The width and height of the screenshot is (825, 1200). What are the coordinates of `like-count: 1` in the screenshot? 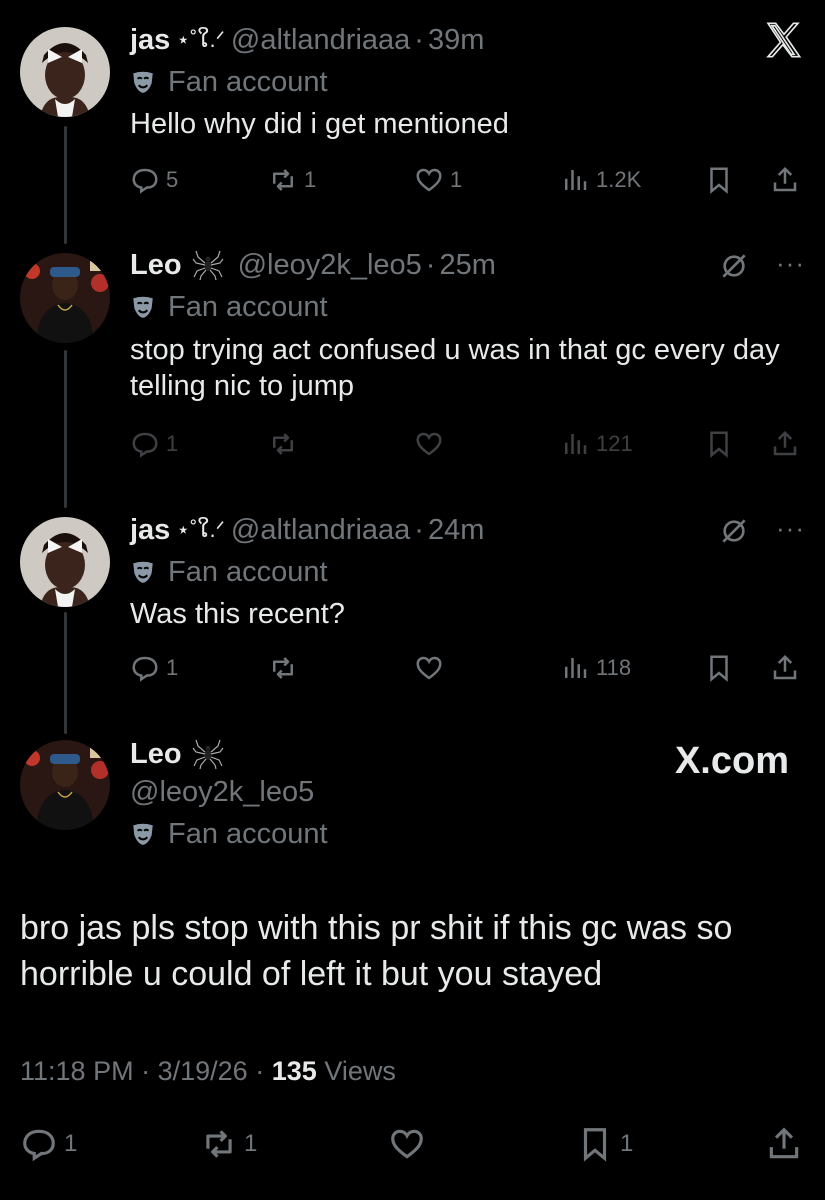 It's located at (456, 179).